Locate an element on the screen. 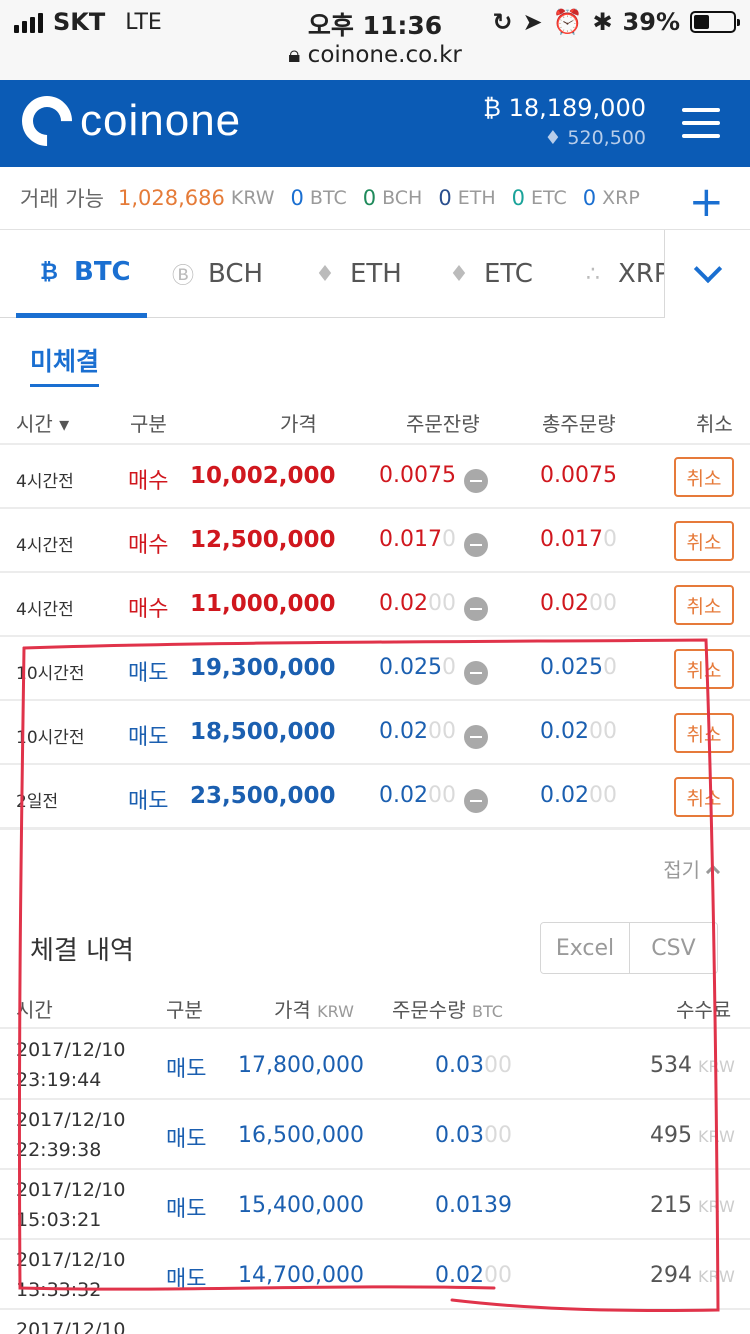  fee-unit: KRW is located at coordinates (716, 1136).